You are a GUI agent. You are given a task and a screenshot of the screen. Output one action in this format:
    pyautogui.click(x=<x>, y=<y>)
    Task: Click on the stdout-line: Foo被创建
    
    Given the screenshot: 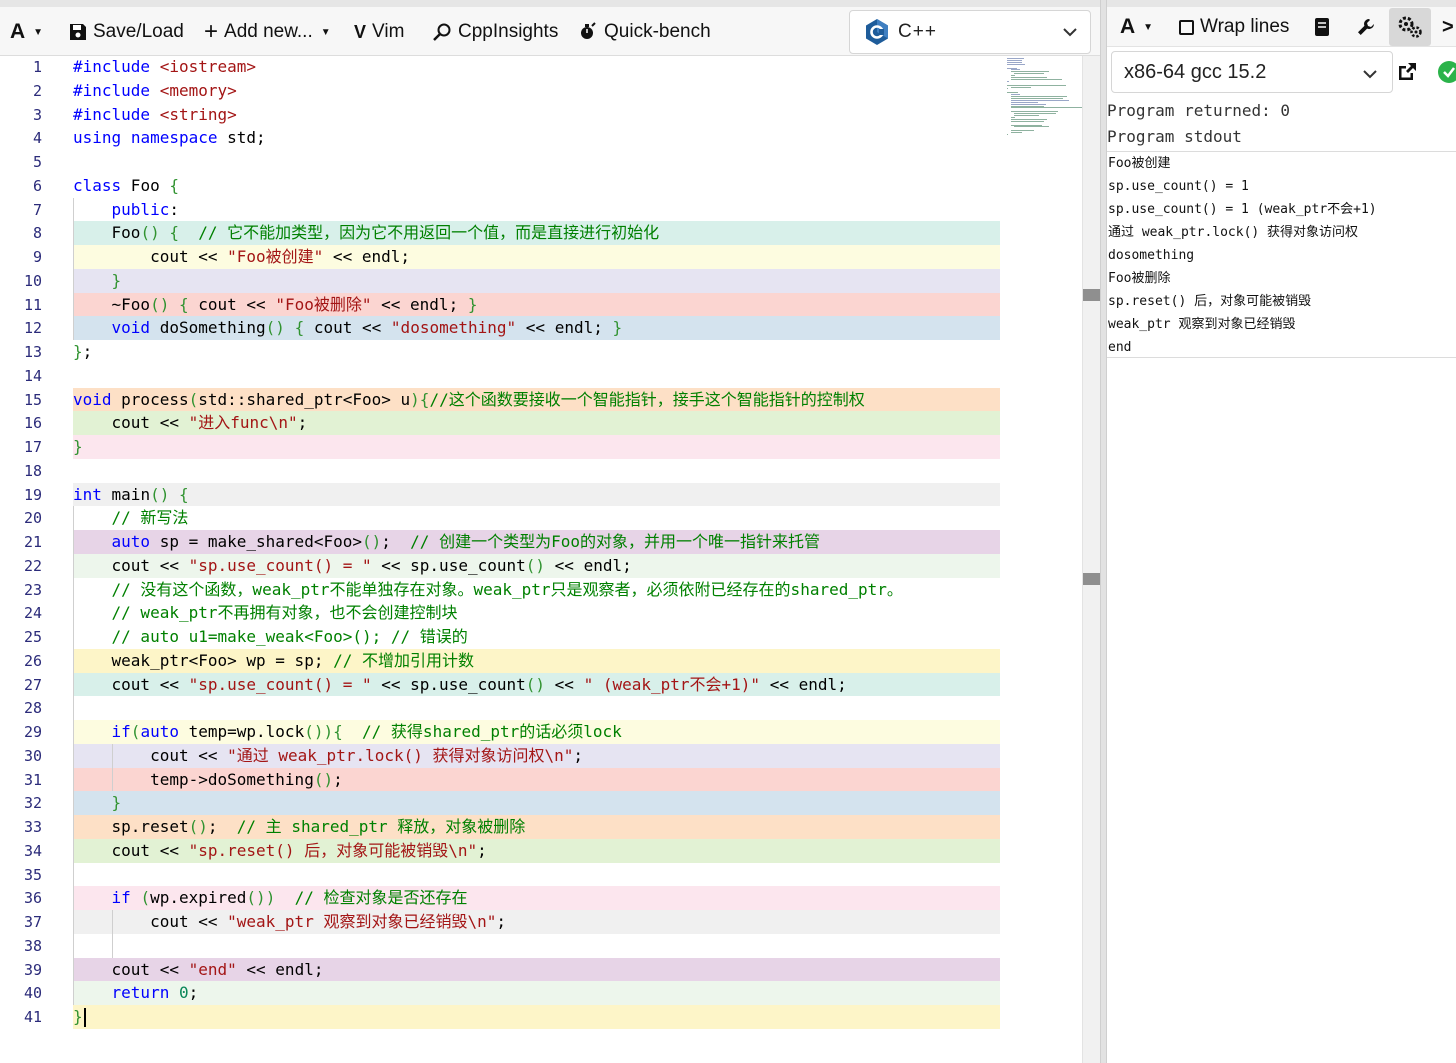 What is the action you would take?
    pyautogui.click(x=1139, y=163)
    